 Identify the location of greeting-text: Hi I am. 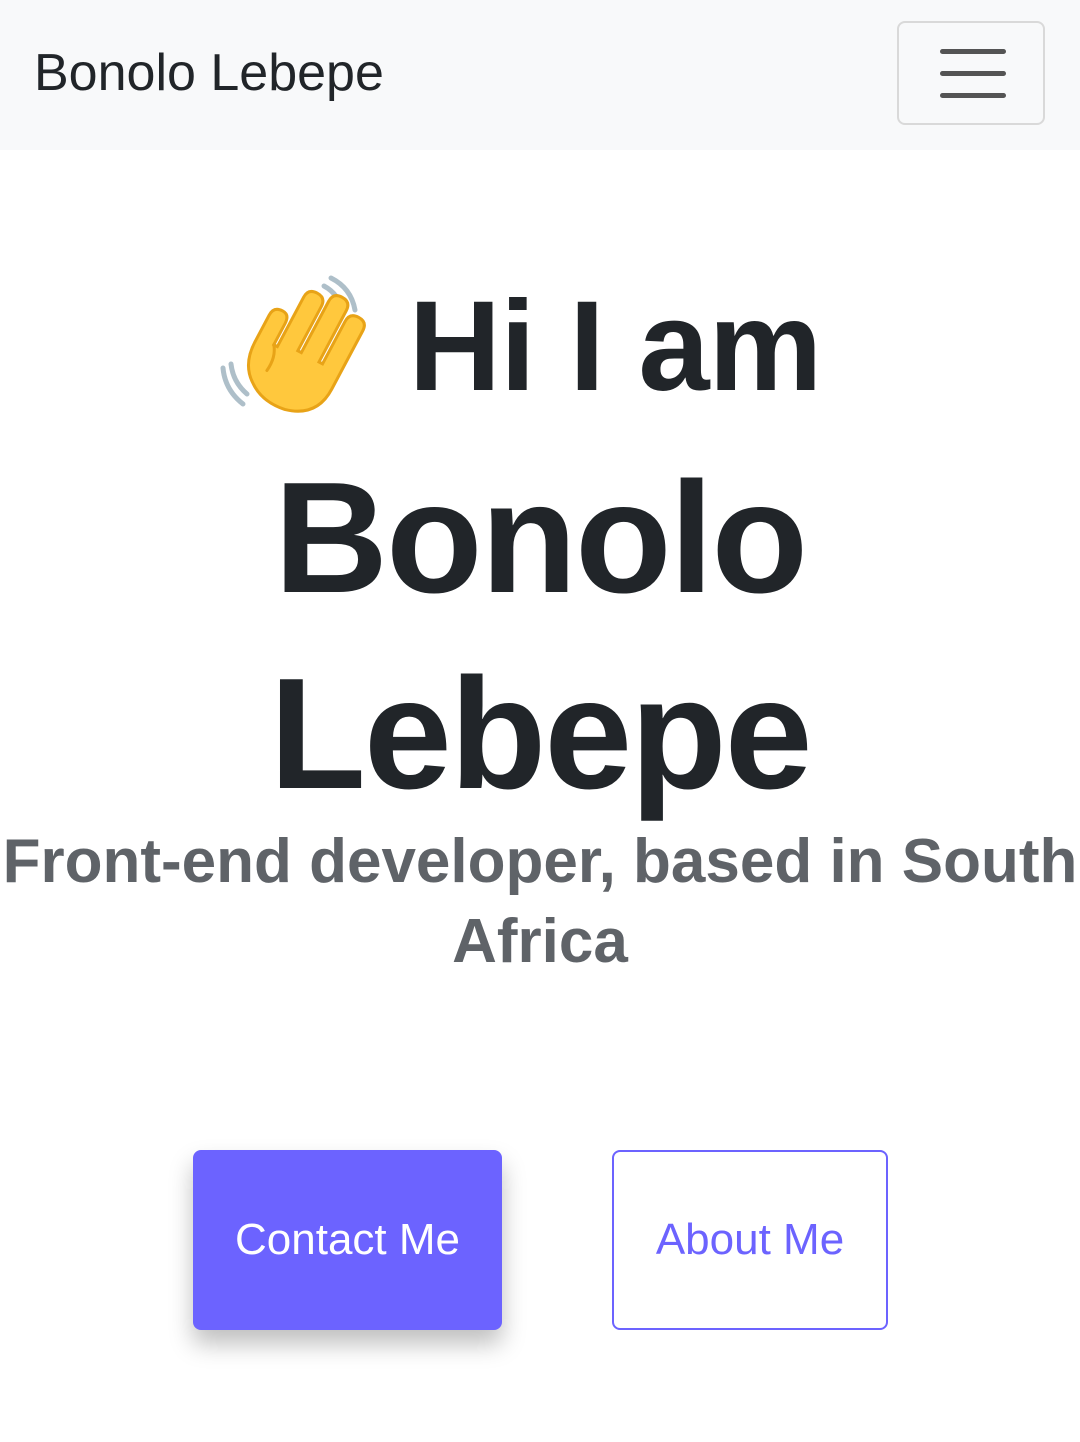
(615, 346).